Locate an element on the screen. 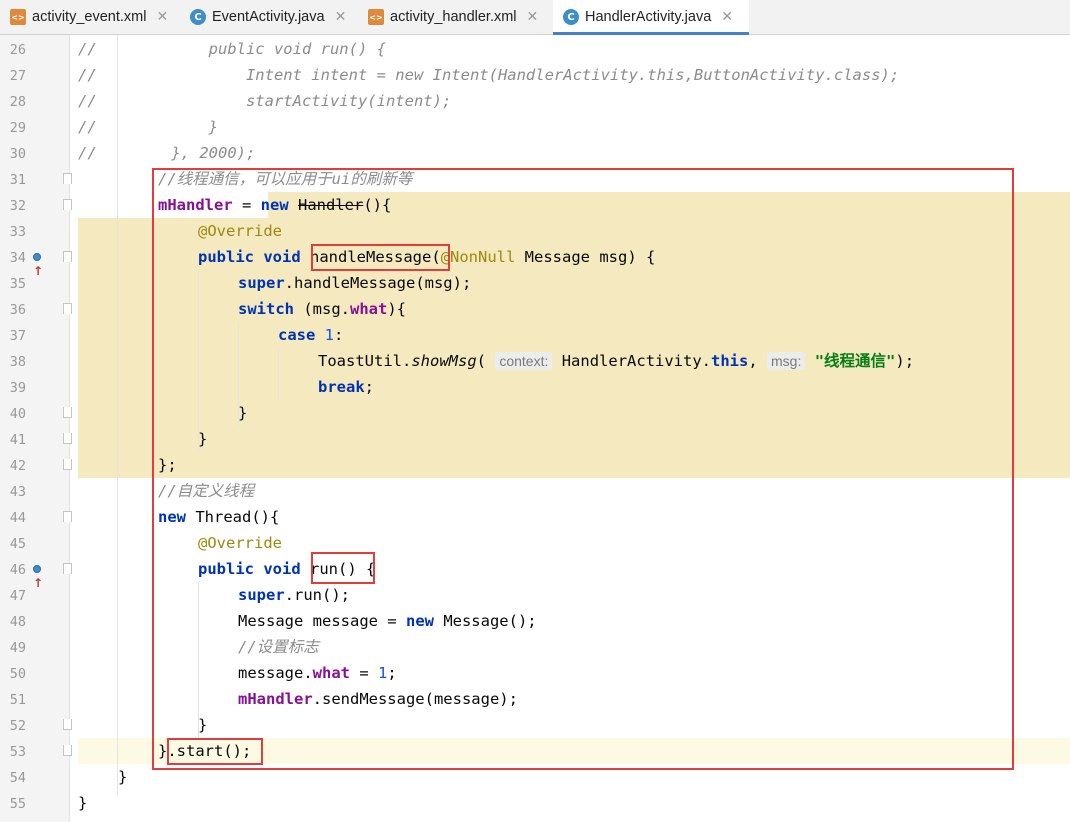  annotation-box-run is located at coordinates (343, 568).